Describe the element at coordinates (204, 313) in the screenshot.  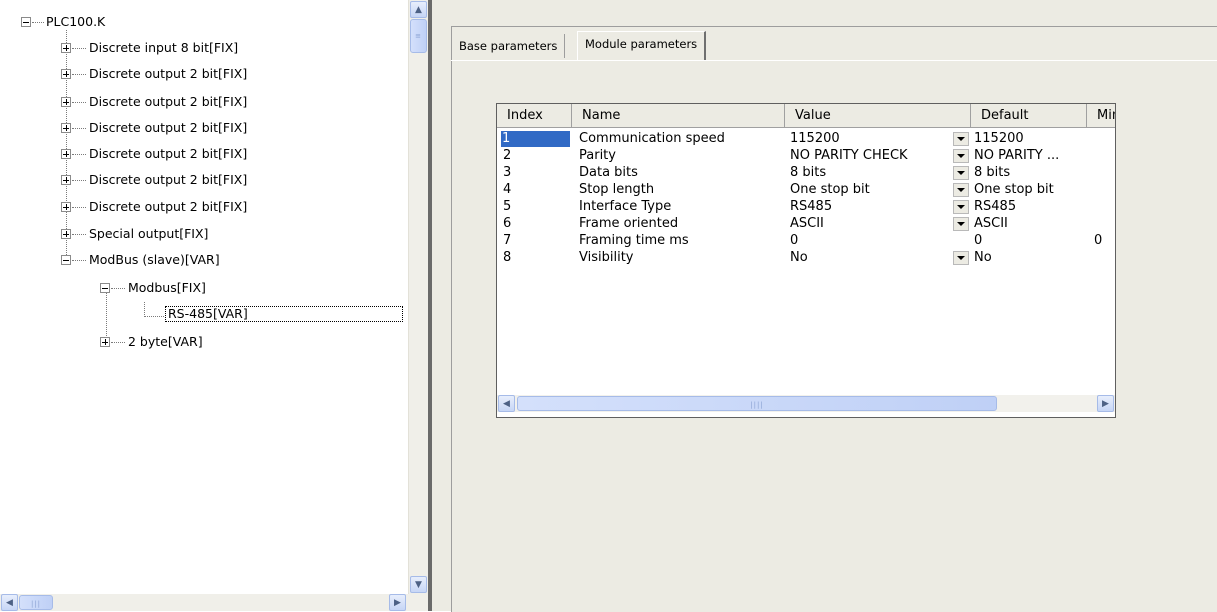
I see `tree-node-rs485: RS-485[VAR]` at that location.